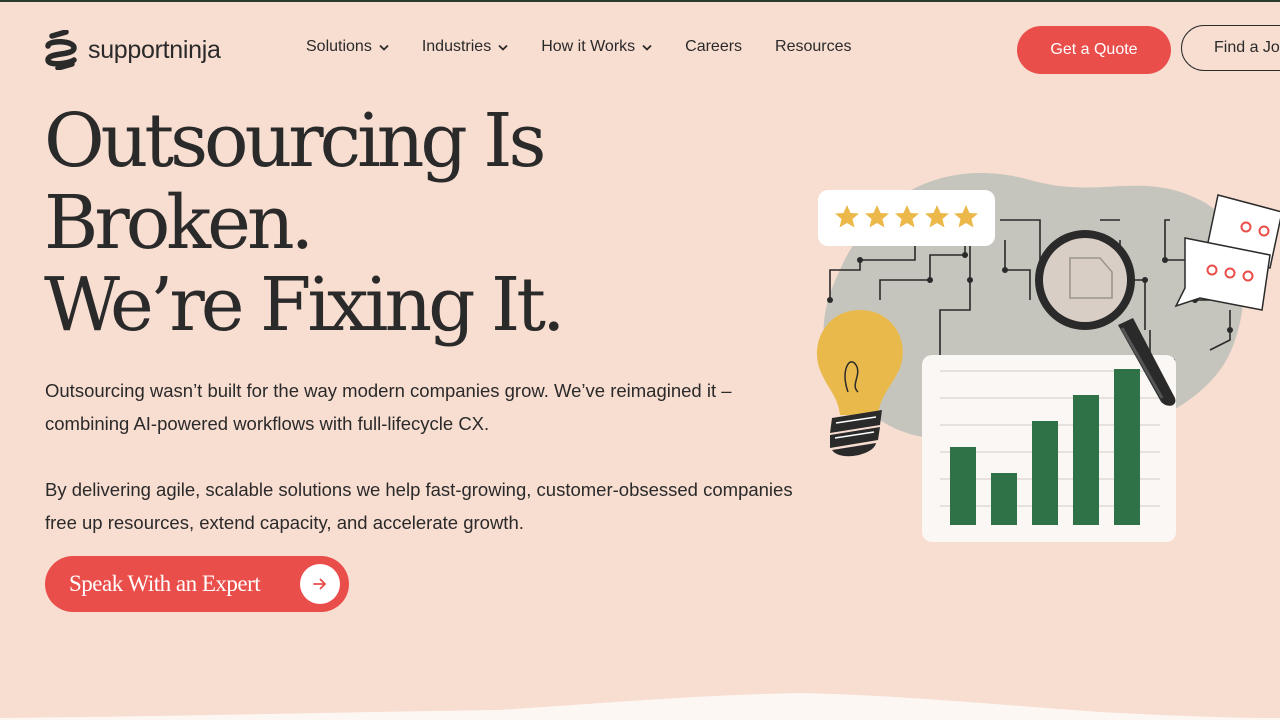  I want to click on get-a-quote-button: Get a Quote, so click(1094, 50).